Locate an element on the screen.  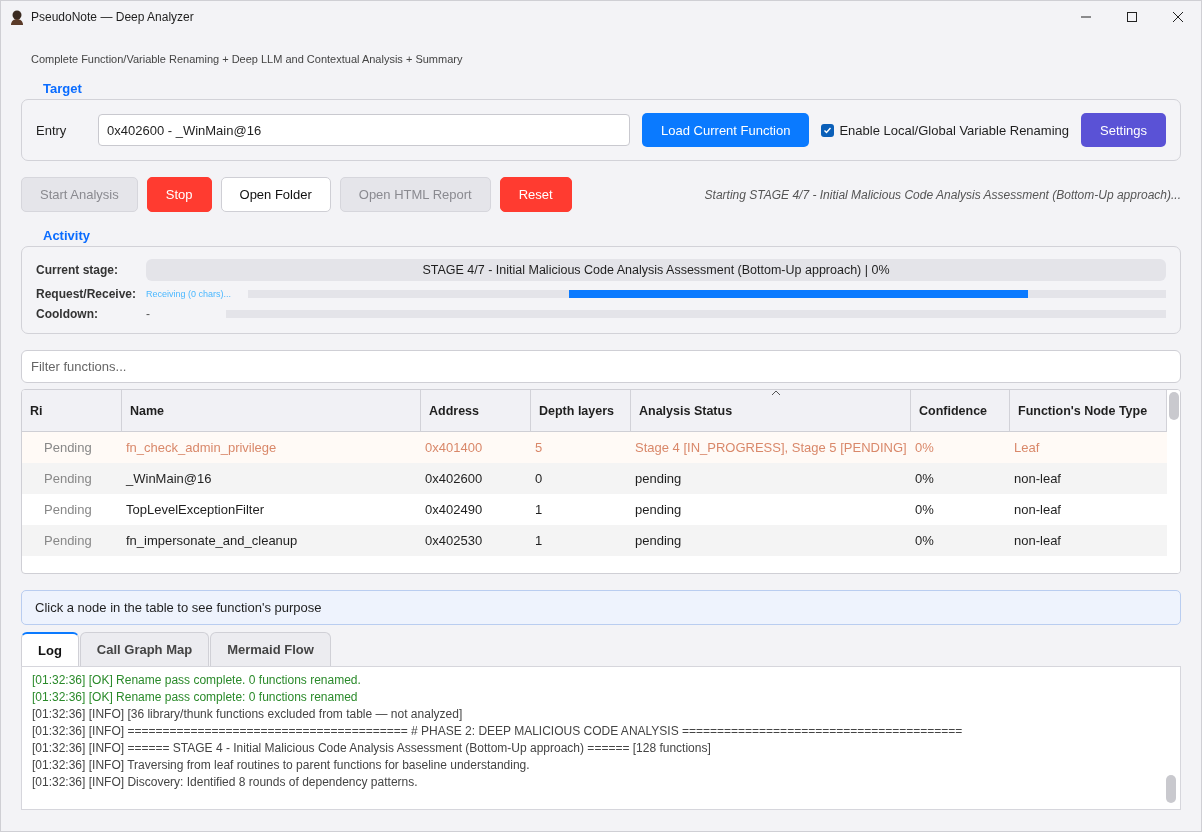
table-cell-text: Leaf is located at coordinates (1027, 448).